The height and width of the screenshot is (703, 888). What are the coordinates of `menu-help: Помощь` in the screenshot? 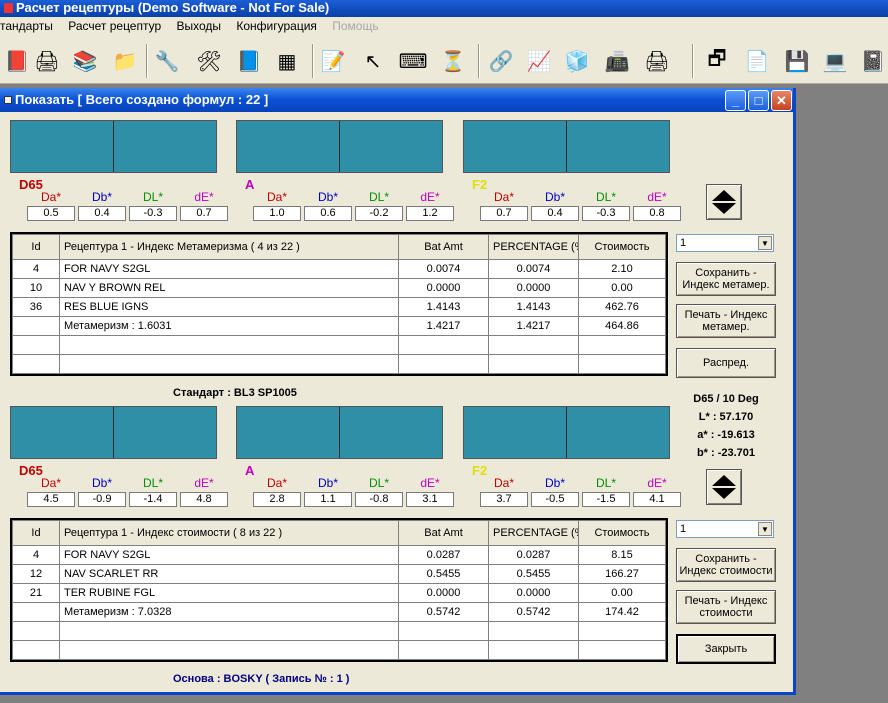 It's located at (355, 26).